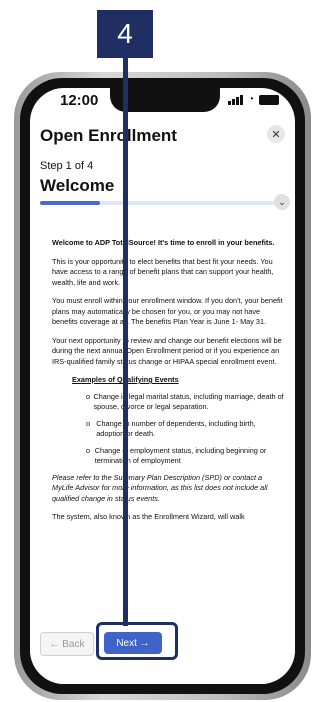 This screenshot has width=320, height=702. Describe the element at coordinates (125, 379) in the screenshot. I see `examples-title: Examples of Qualifying Events` at that location.